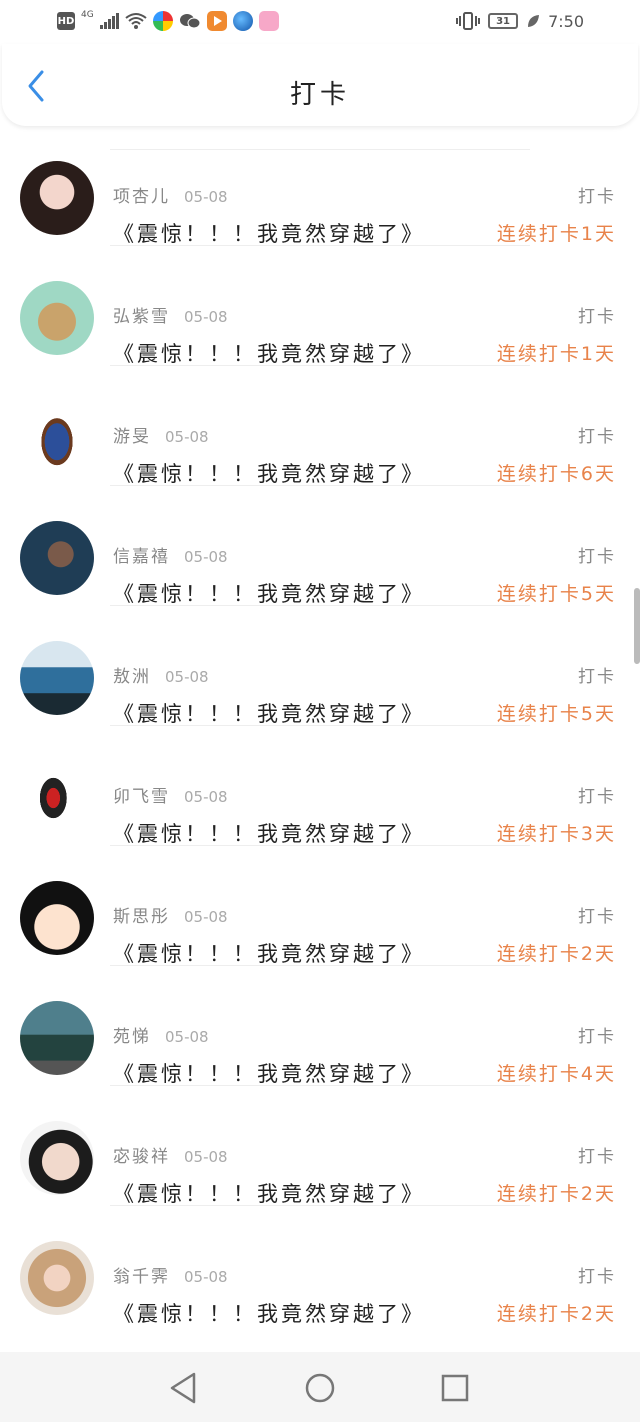 The height and width of the screenshot is (1422, 640). I want to click on system-nav-bar, so click(320, 1387).